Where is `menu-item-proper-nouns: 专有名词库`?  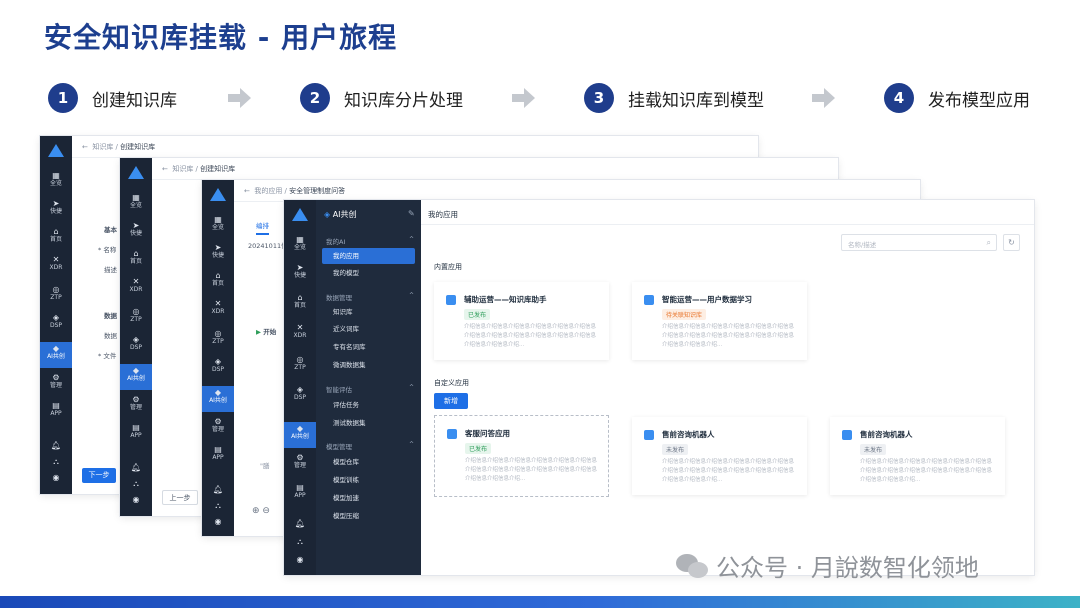
menu-item-proper-nouns: 专有名词库 is located at coordinates (368, 347).